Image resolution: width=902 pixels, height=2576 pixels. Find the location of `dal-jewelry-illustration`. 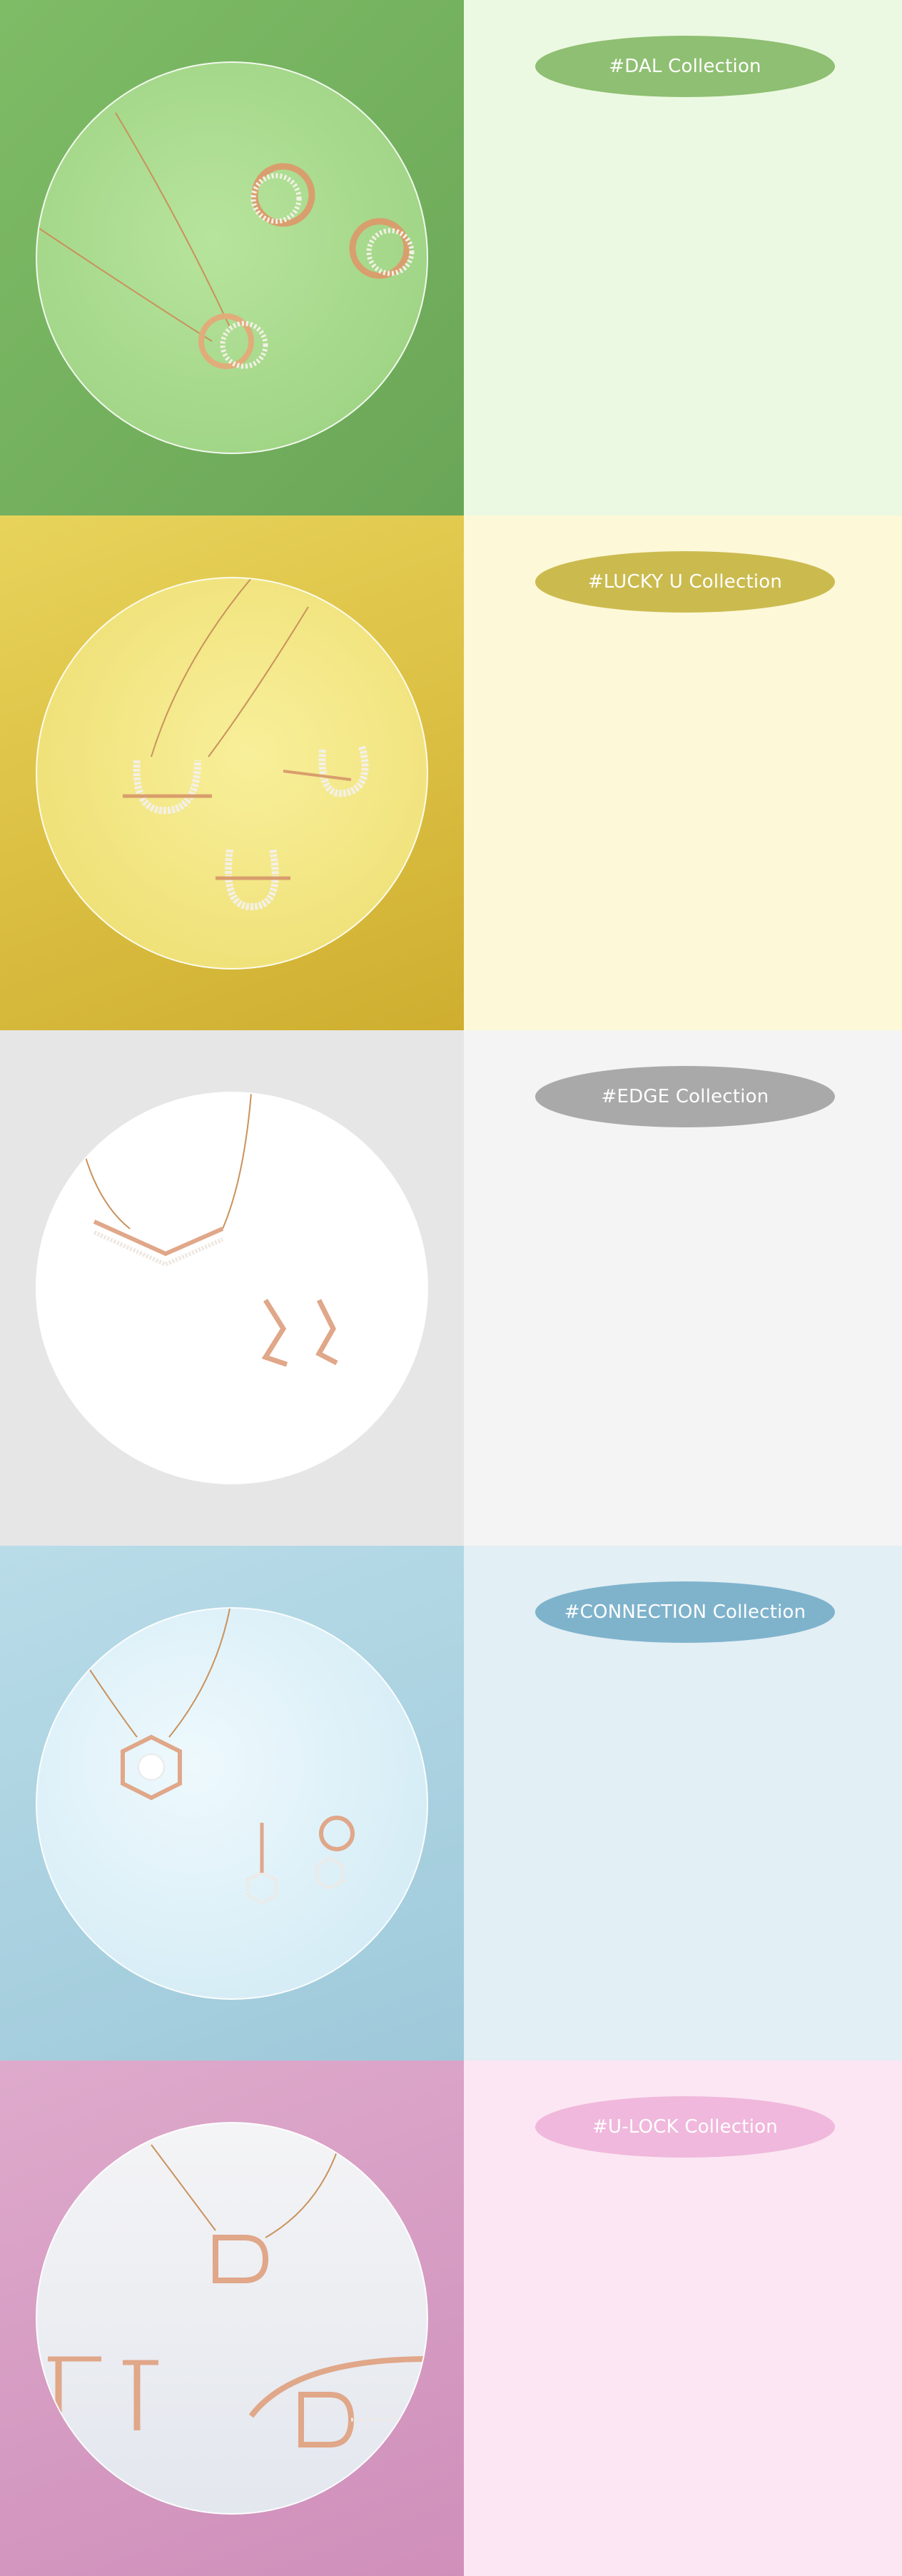

dal-jewelry-illustration is located at coordinates (226, 241).